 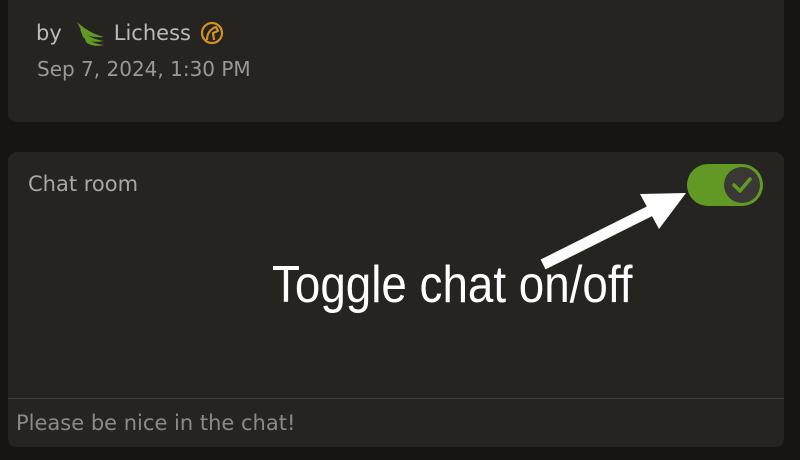 I want to click on username-link: Lichess, so click(x=152, y=33).